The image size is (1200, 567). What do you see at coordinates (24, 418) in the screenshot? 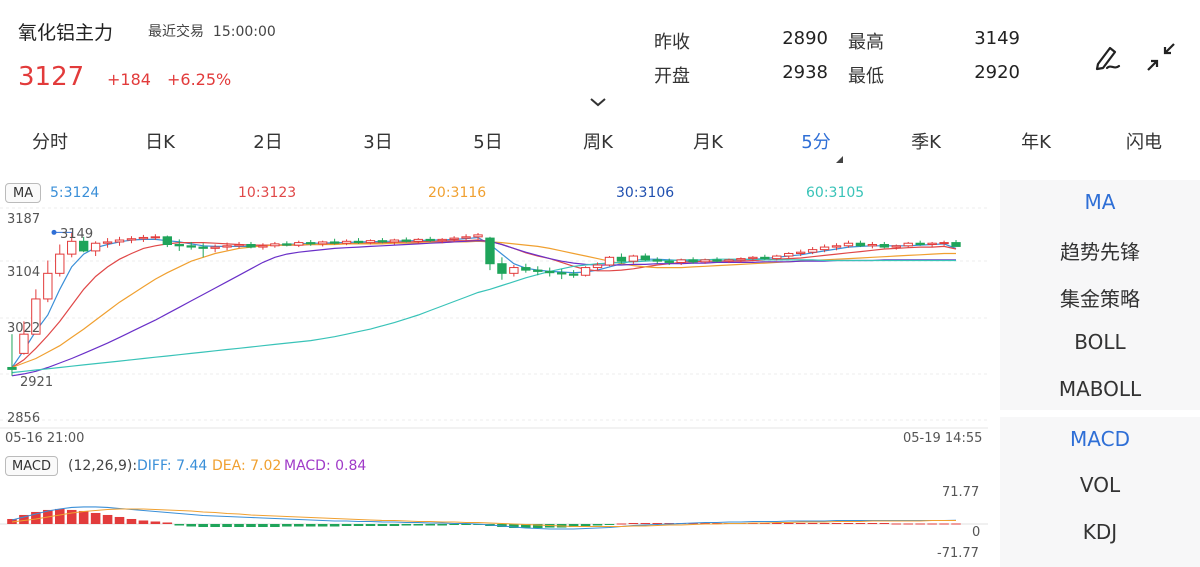
I see `y-axis-label-bottom: 2856` at bounding box center [24, 418].